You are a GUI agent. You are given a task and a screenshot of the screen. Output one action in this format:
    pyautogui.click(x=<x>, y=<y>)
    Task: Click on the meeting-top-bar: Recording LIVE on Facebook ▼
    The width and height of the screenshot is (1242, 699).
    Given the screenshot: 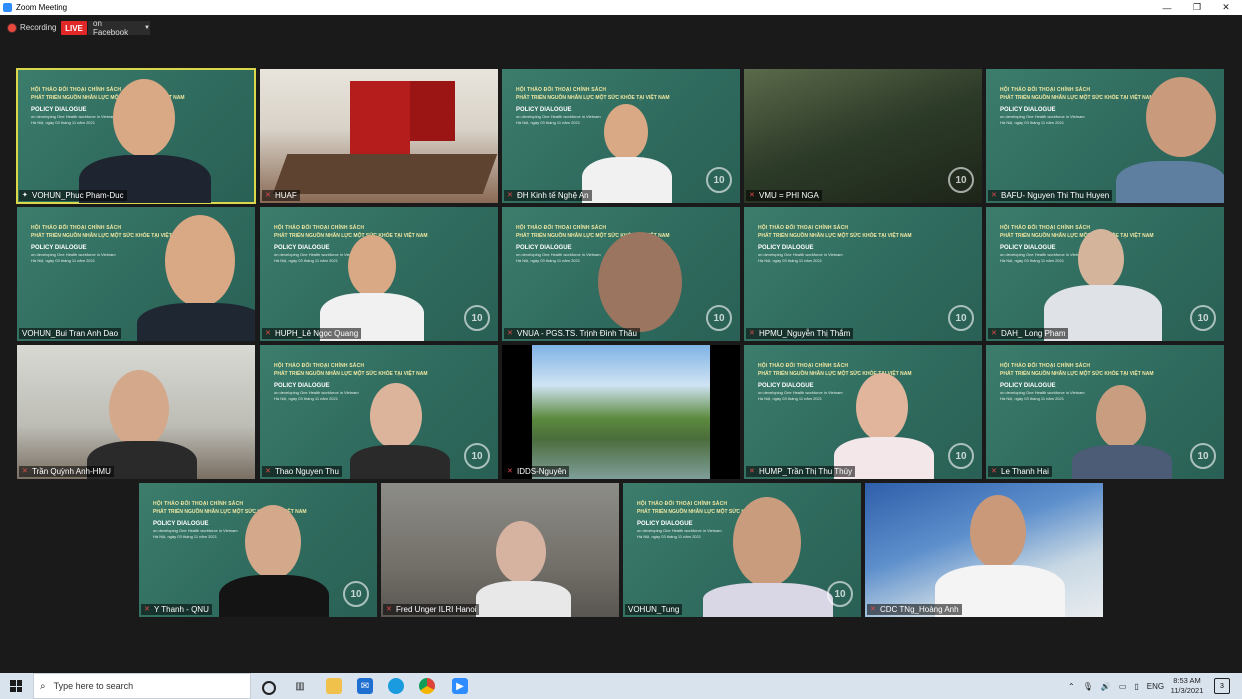 What is the action you would take?
    pyautogui.click(x=621, y=34)
    